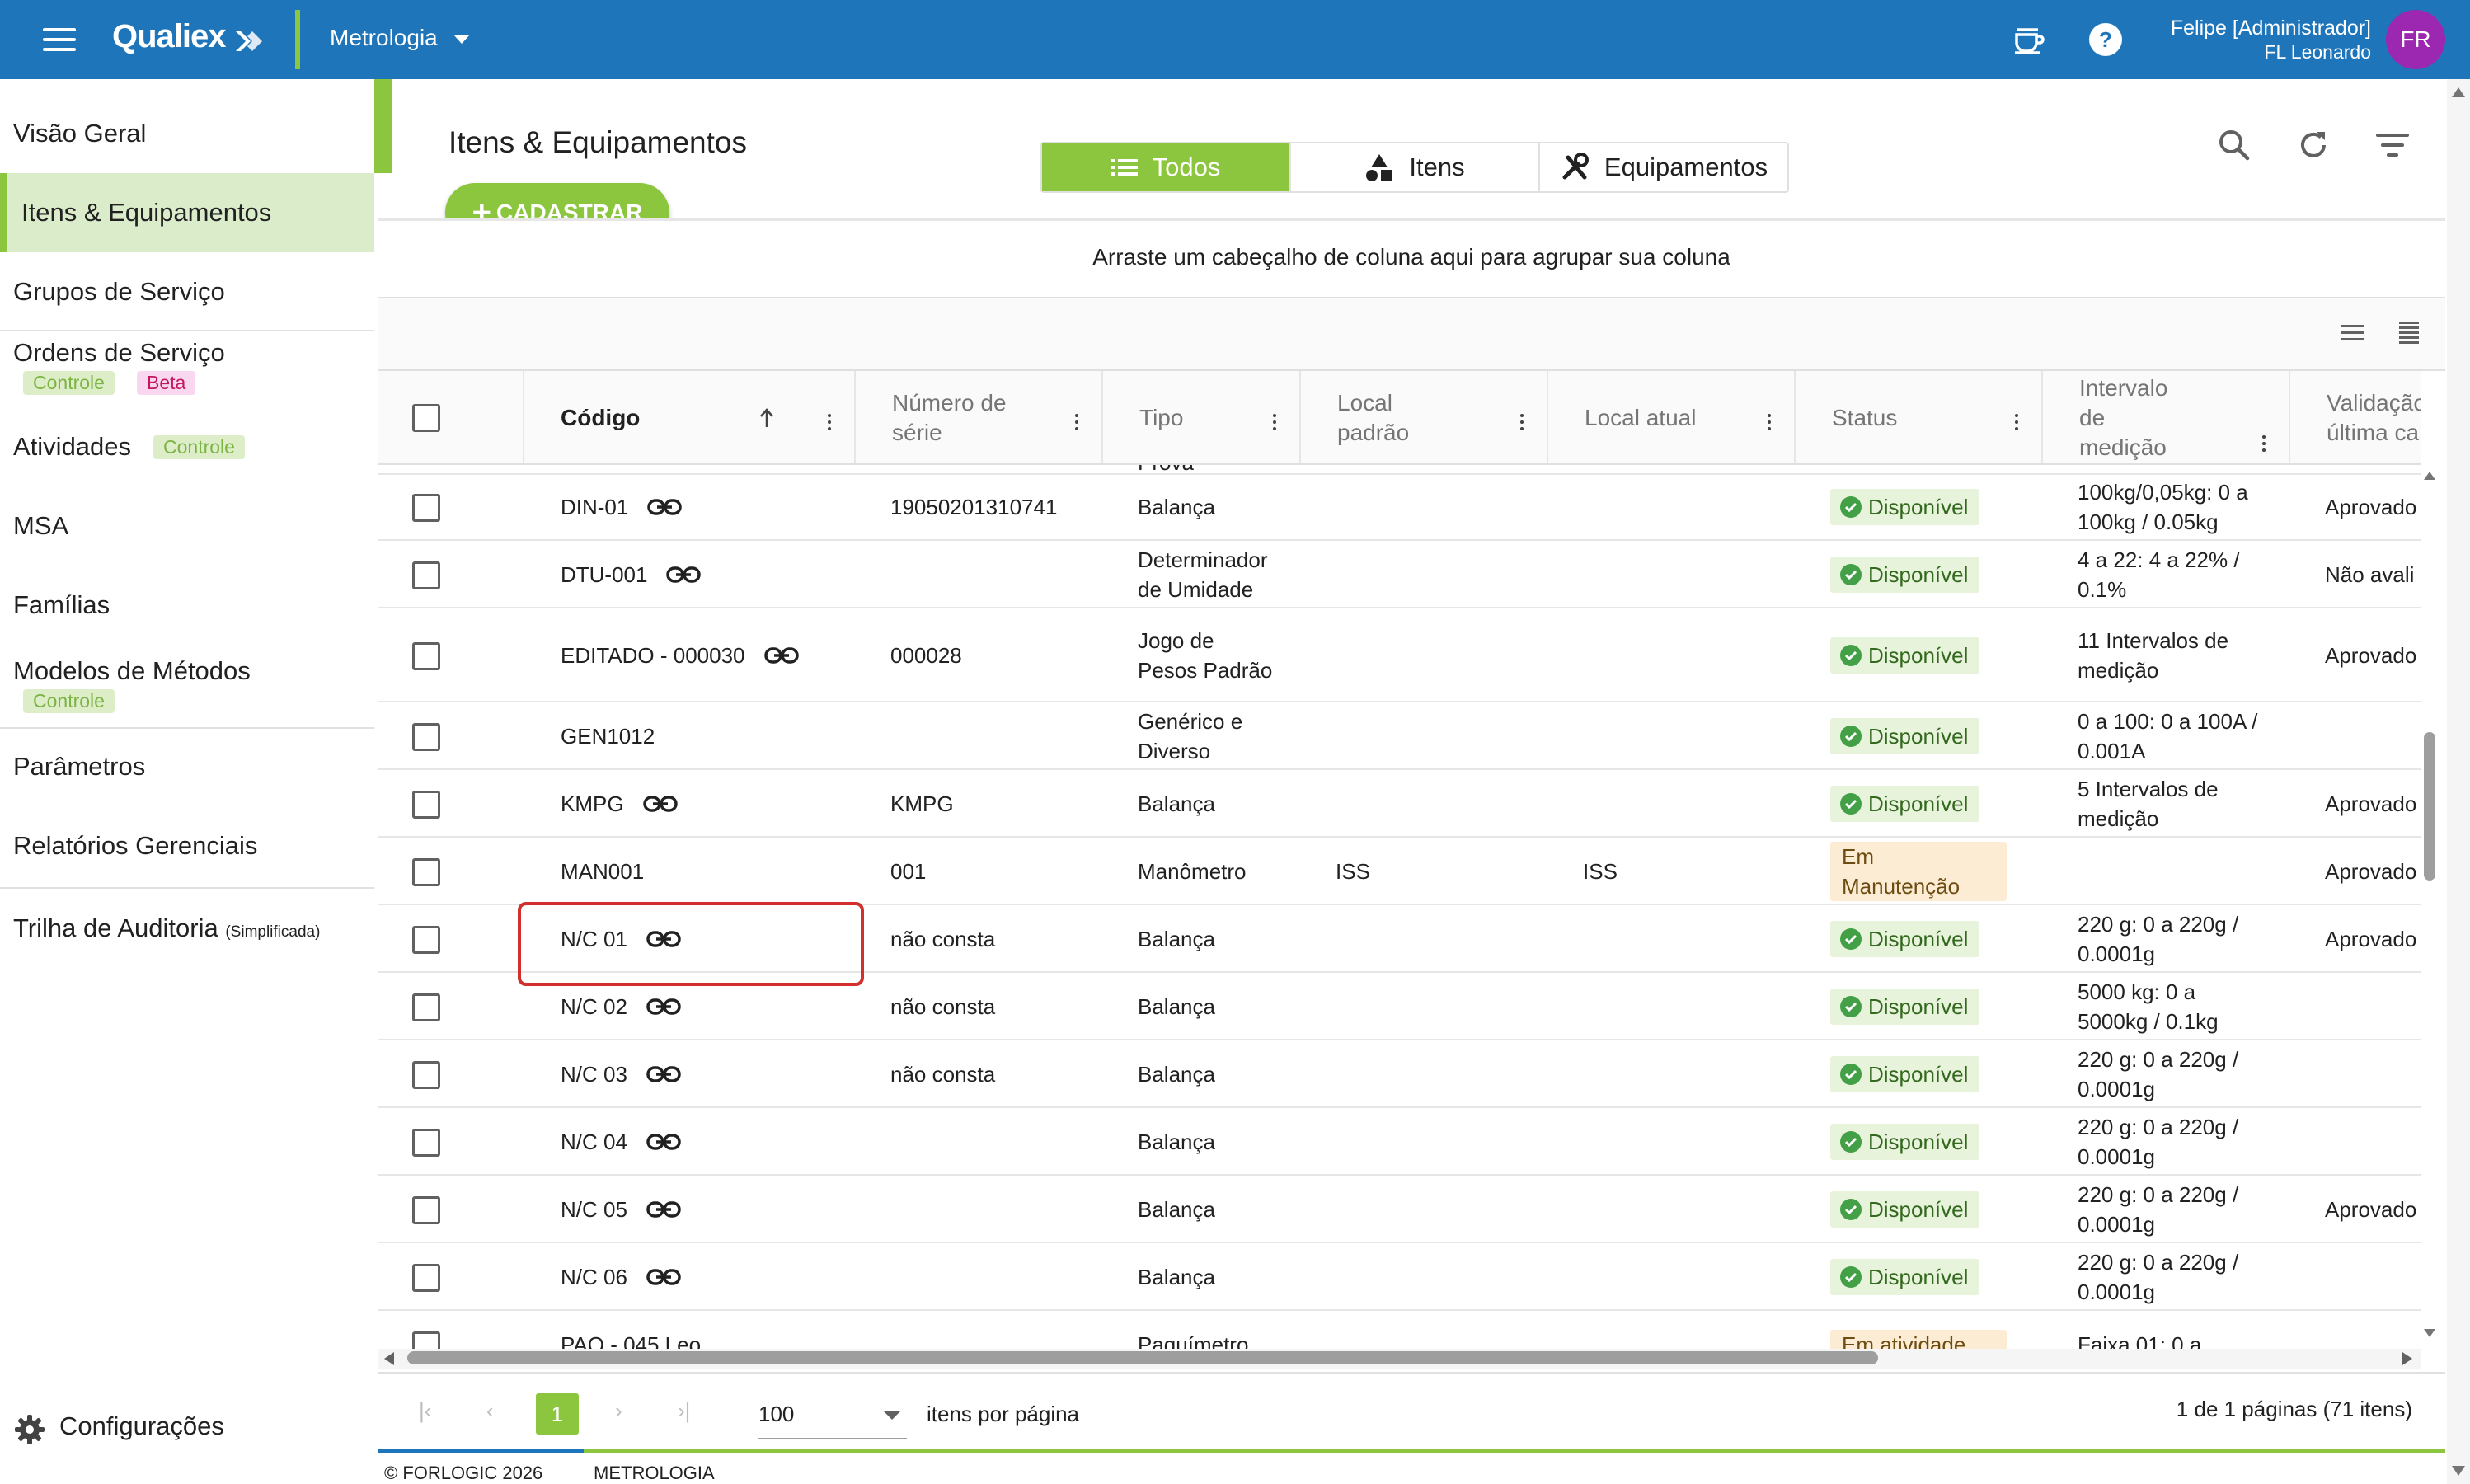 This screenshot has height=1484, width=2470. Describe the element at coordinates (2166, 417) in the screenshot. I see `column-header-intervalo: Intervalo de medição` at that location.